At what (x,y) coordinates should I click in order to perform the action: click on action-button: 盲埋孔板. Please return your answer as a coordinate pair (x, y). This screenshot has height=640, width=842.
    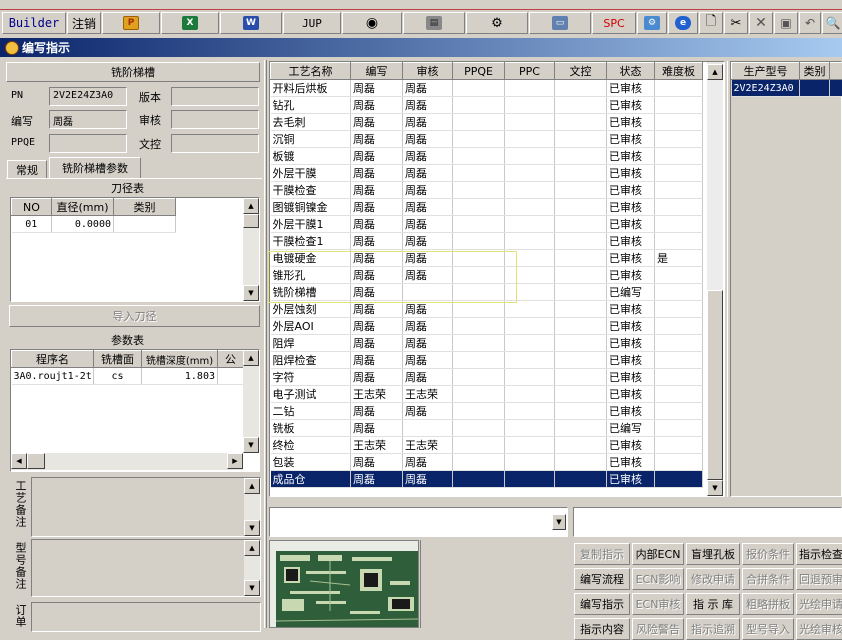
    Looking at the image, I should click on (713, 554).